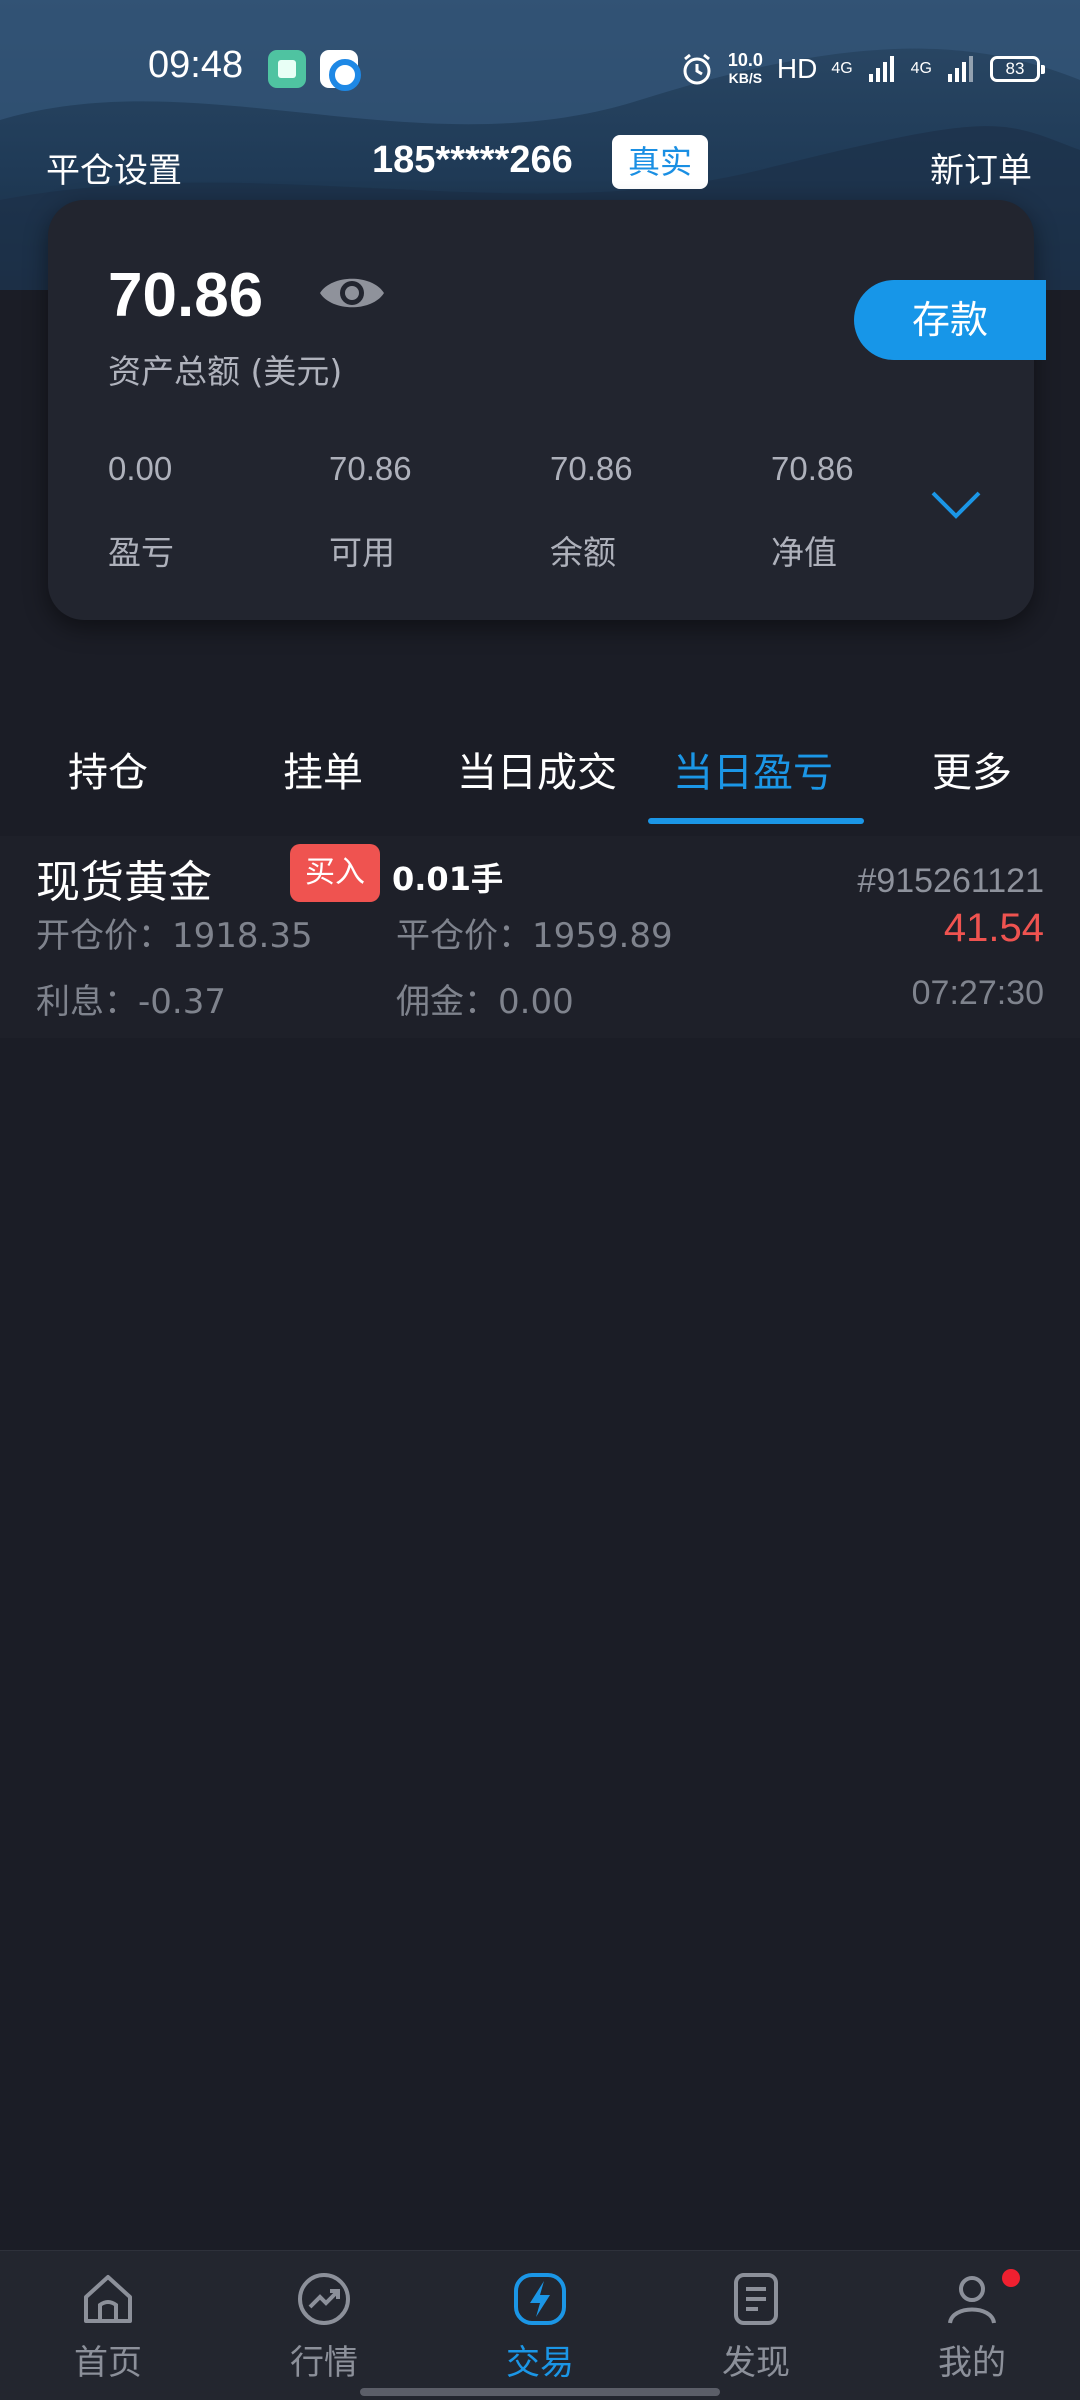  Describe the element at coordinates (323, 769) in the screenshot. I see `tab-pending-orders: 挂单` at that location.